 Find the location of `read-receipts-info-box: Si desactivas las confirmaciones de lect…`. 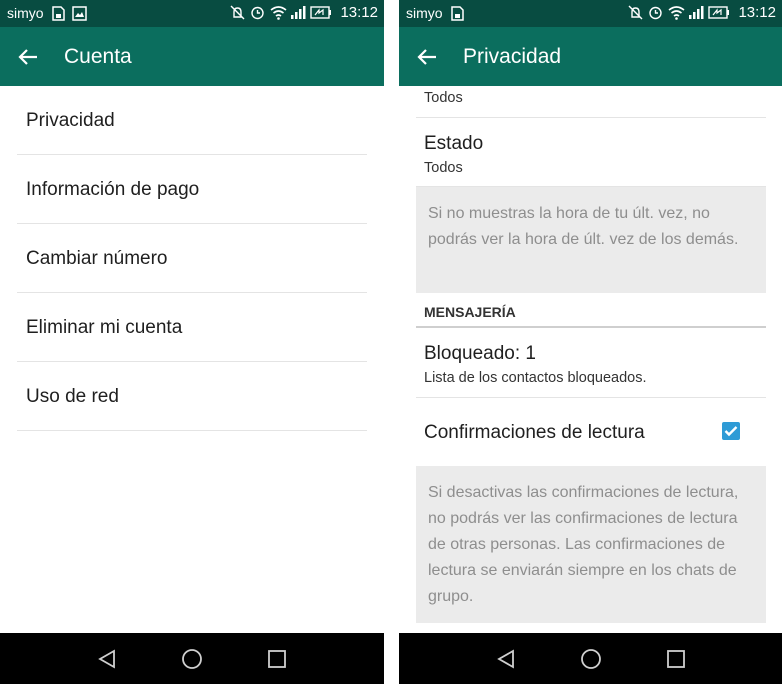

read-receipts-info-box: Si desactivas las confirmaciones de lect… is located at coordinates (591, 544).